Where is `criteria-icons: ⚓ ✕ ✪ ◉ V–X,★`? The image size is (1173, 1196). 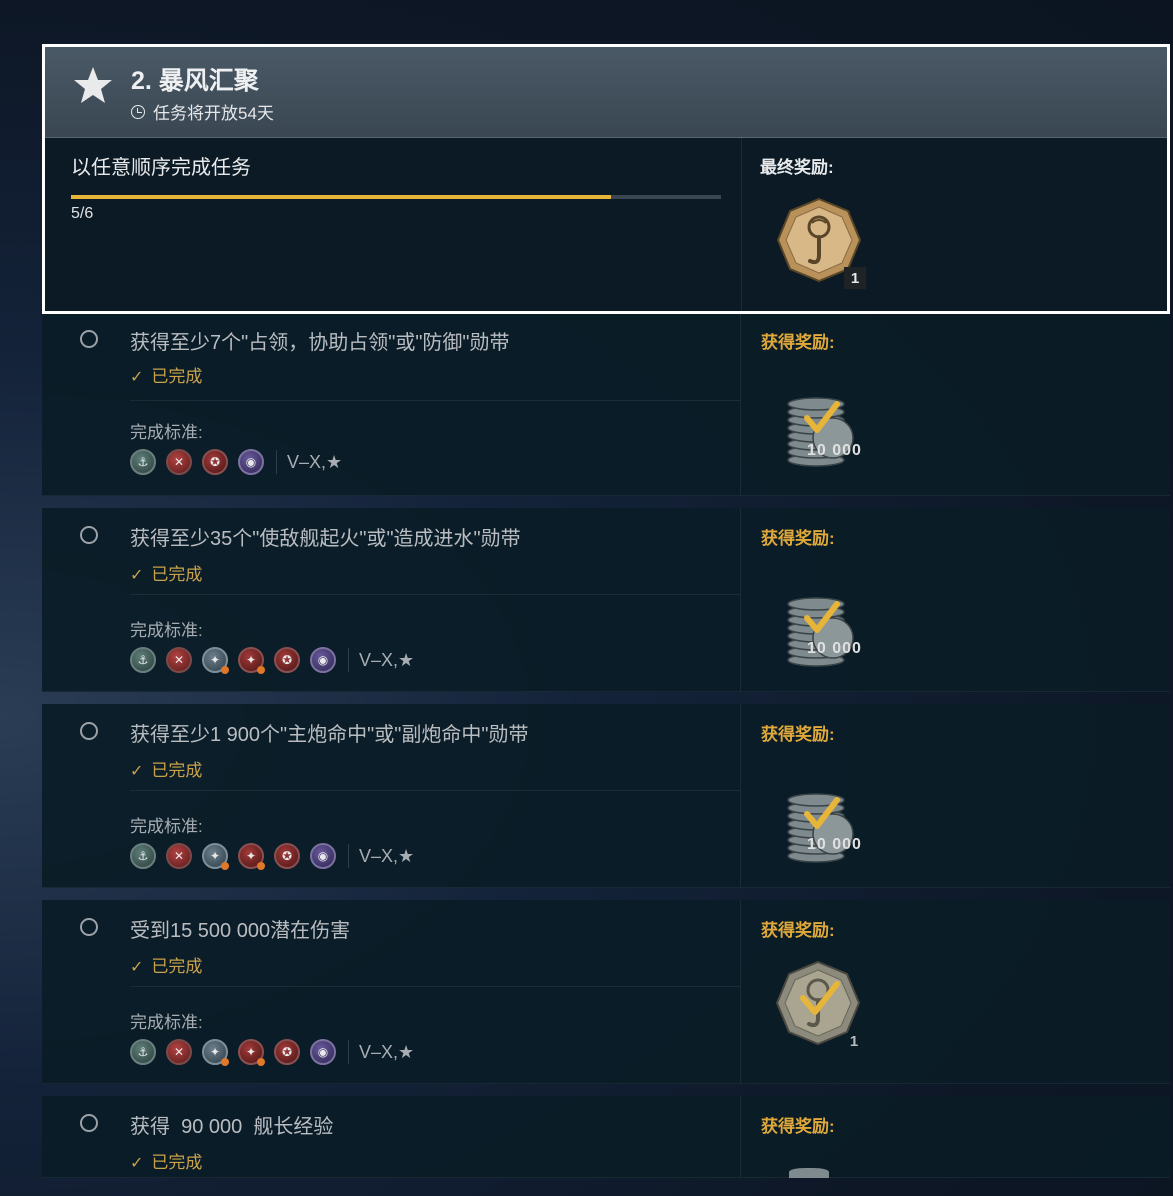
criteria-icons: ⚓ ✕ ✪ ◉ V–X,★ is located at coordinates (236, 462).